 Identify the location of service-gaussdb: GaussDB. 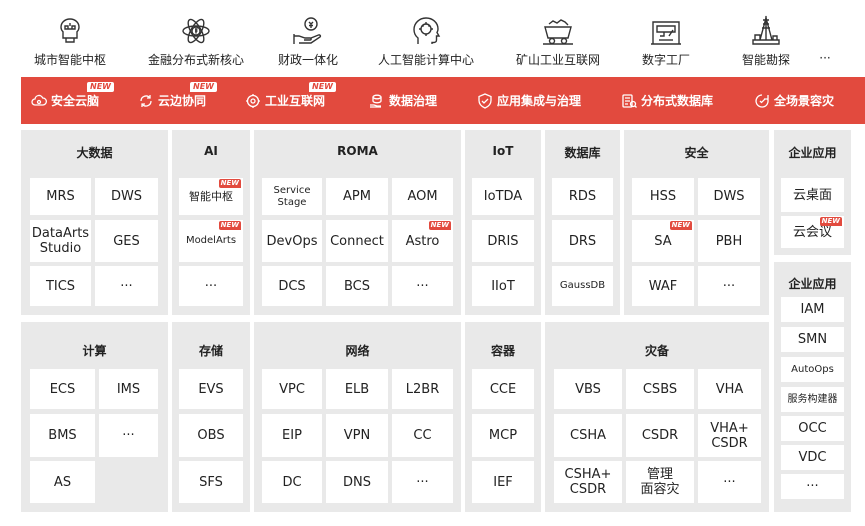
(582, 286).